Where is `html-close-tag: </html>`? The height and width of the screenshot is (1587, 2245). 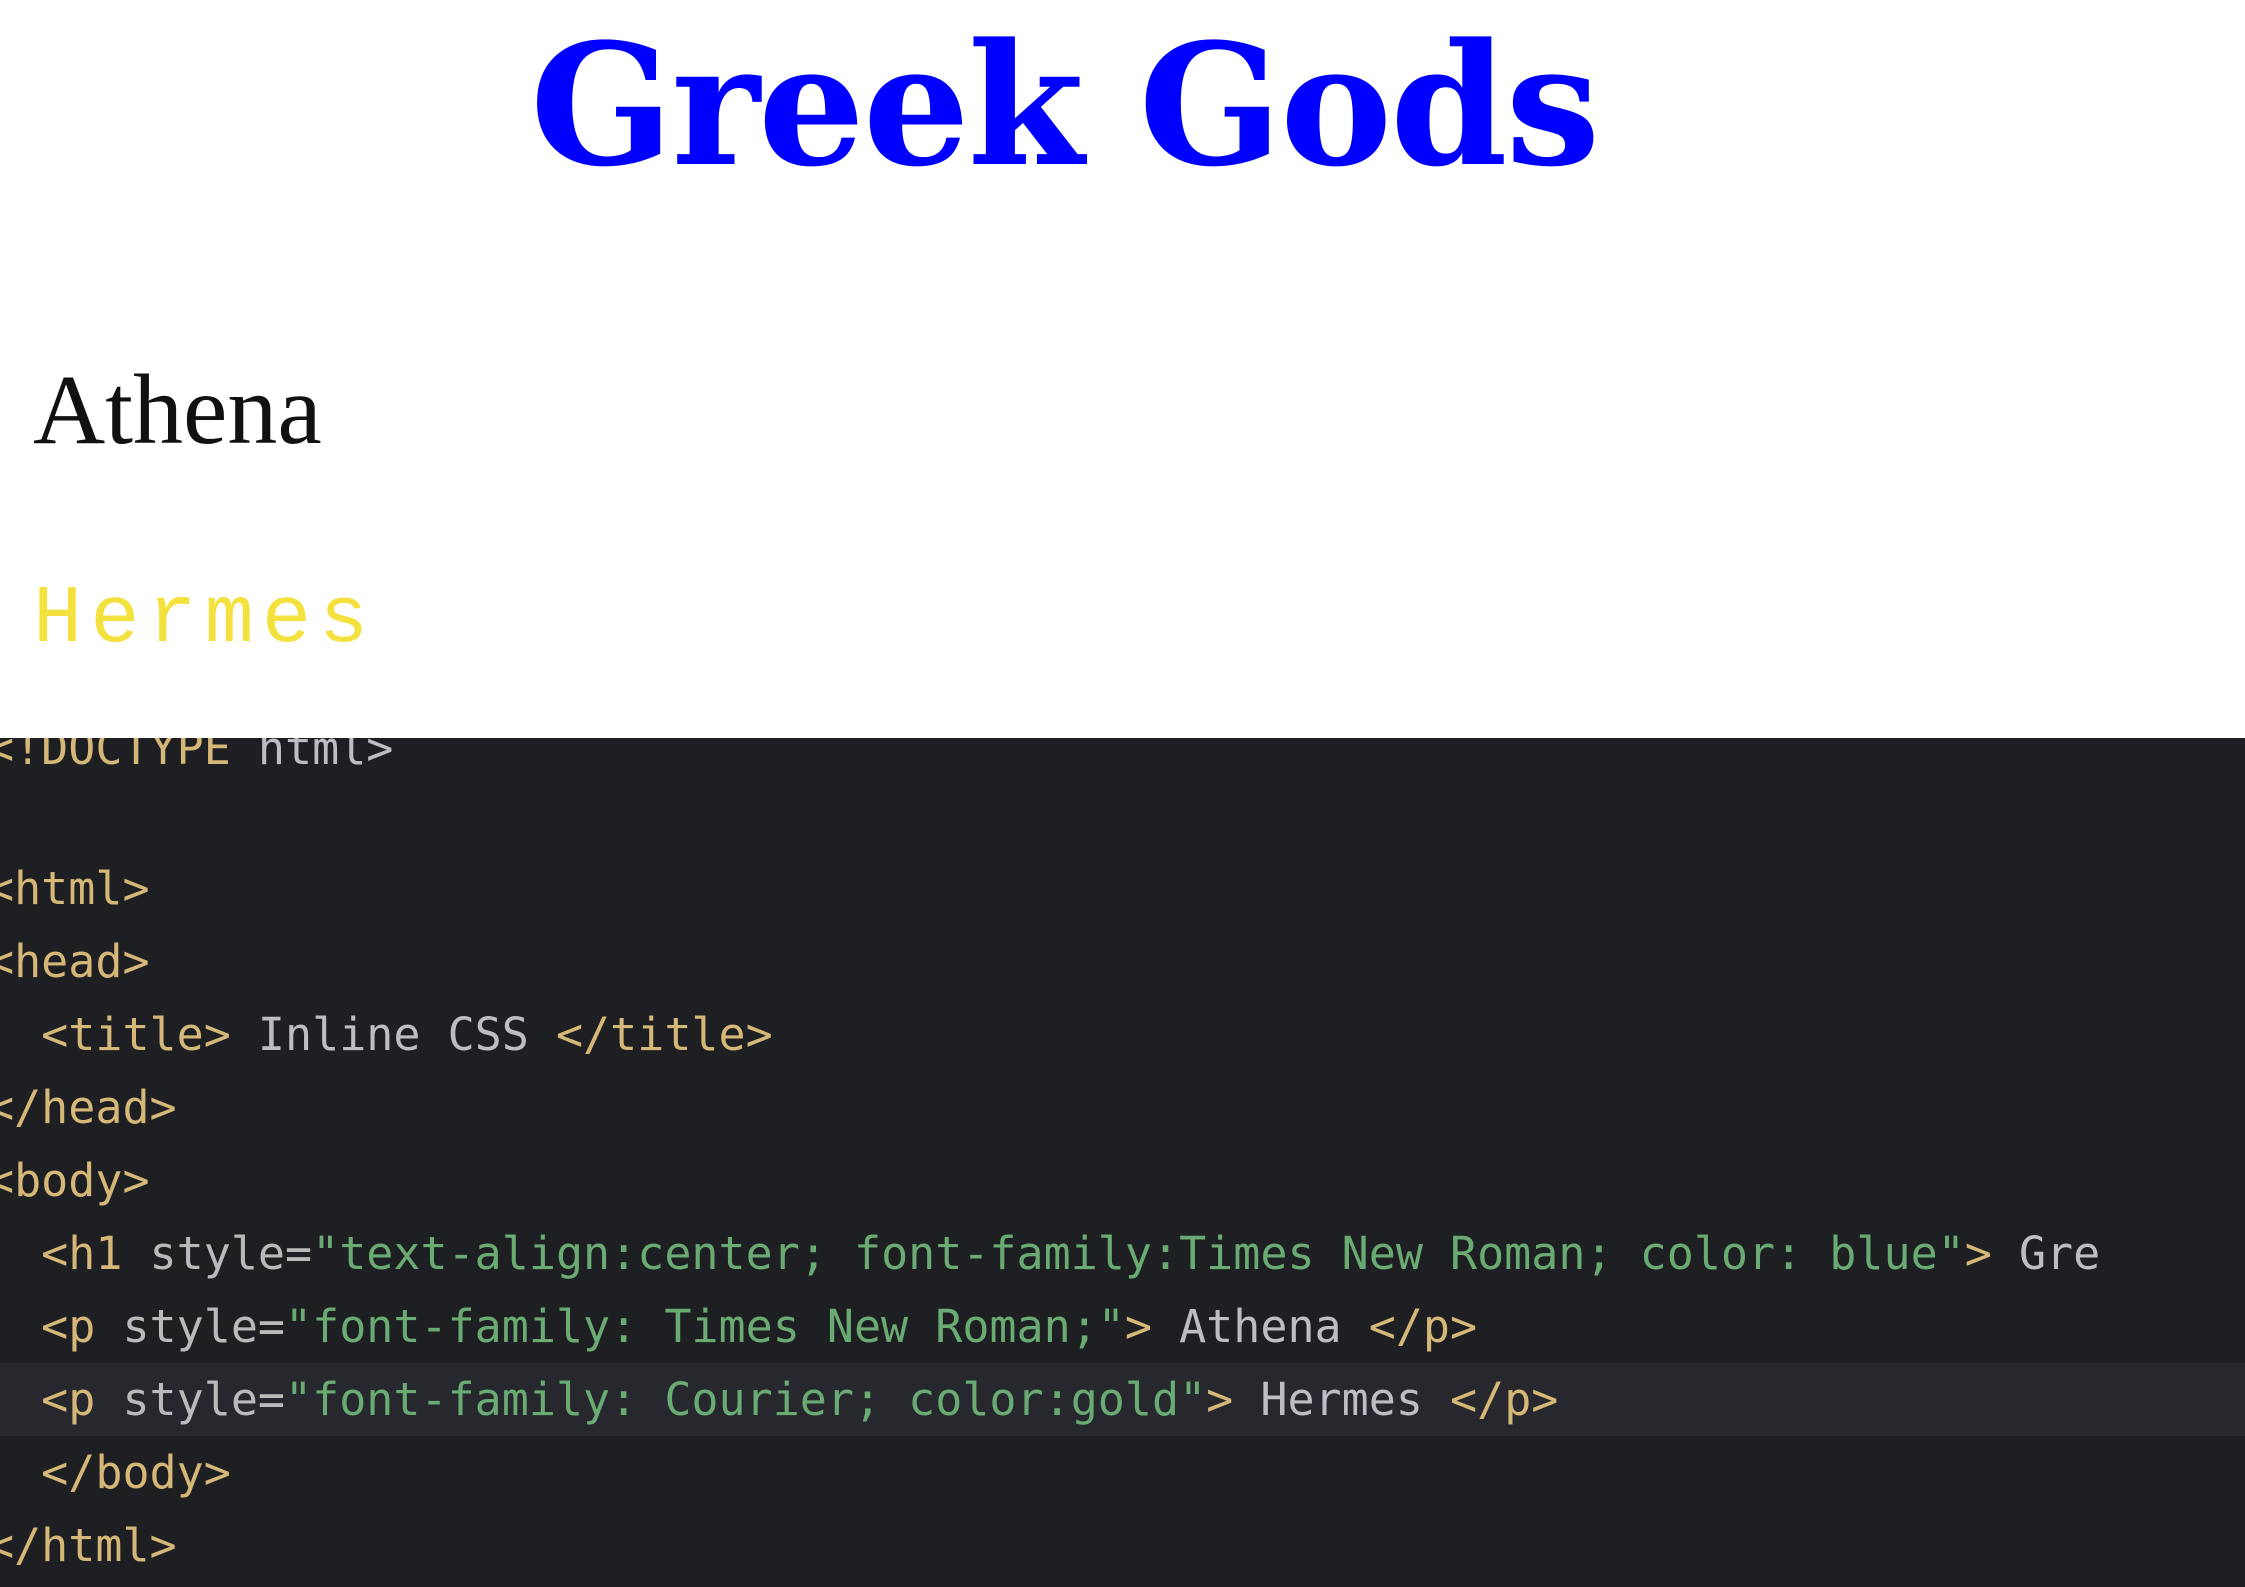
html-close-tag: </html> is located at coordinates (88, 1545).